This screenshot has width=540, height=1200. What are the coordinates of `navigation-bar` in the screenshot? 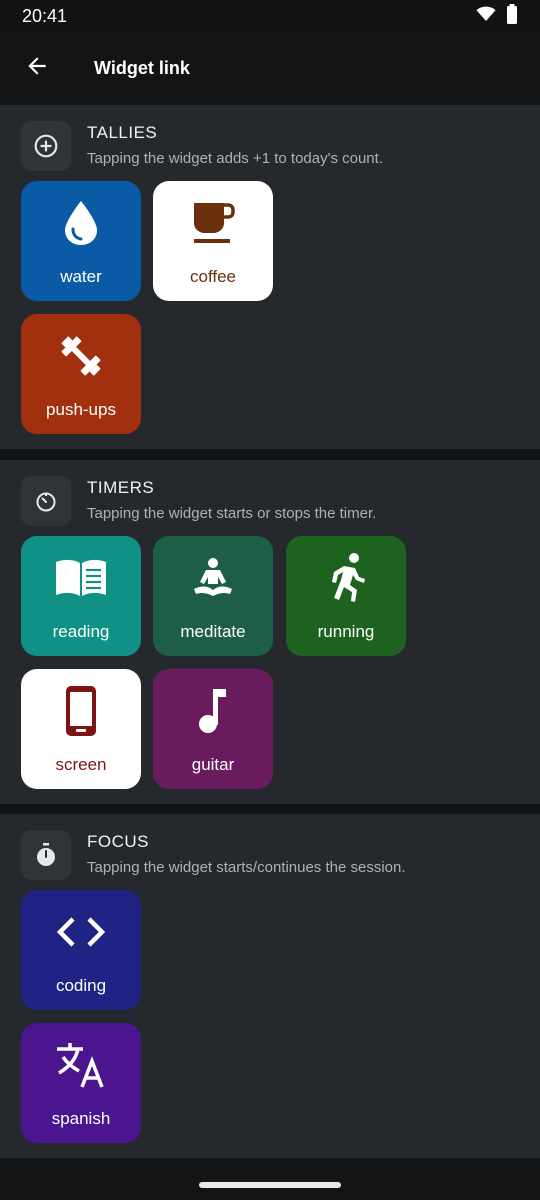 It's located at (270, 1179).